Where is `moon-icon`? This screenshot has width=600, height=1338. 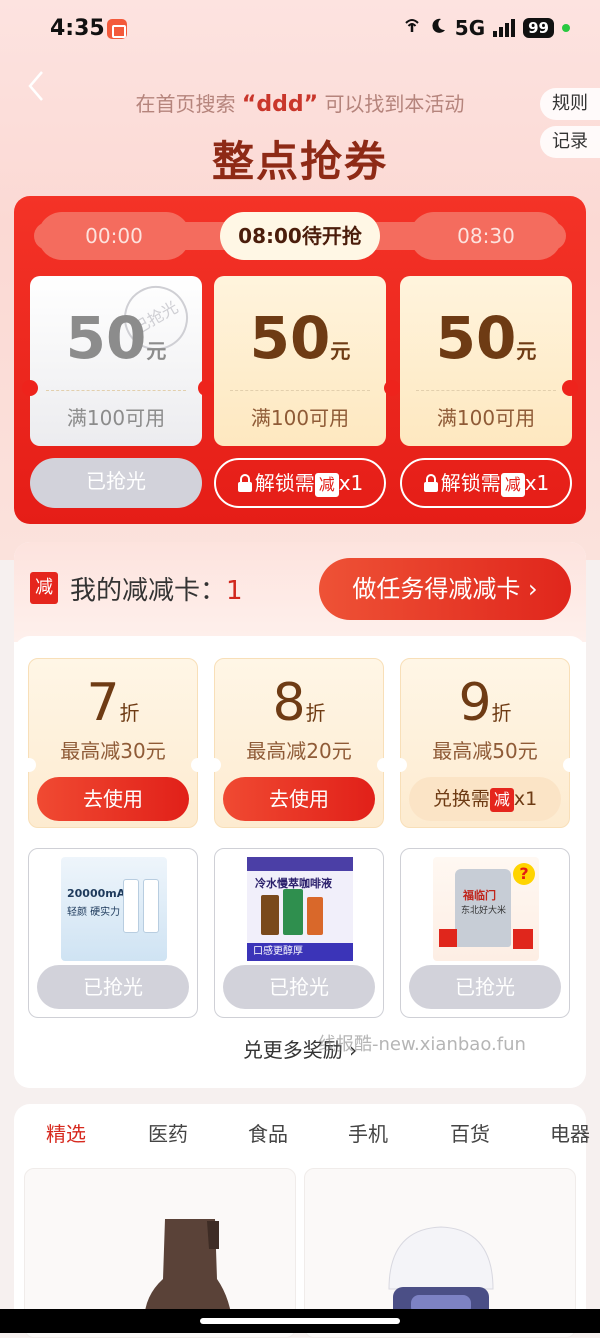 moon-icon is located at coordinates (438, 28).